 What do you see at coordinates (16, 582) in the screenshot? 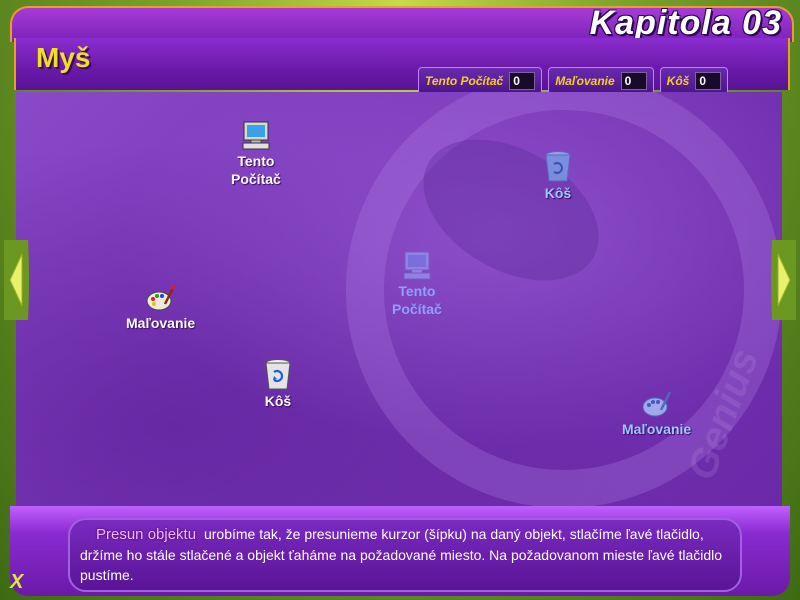
I see `close-icon: X` at bounding box center [16, 582].